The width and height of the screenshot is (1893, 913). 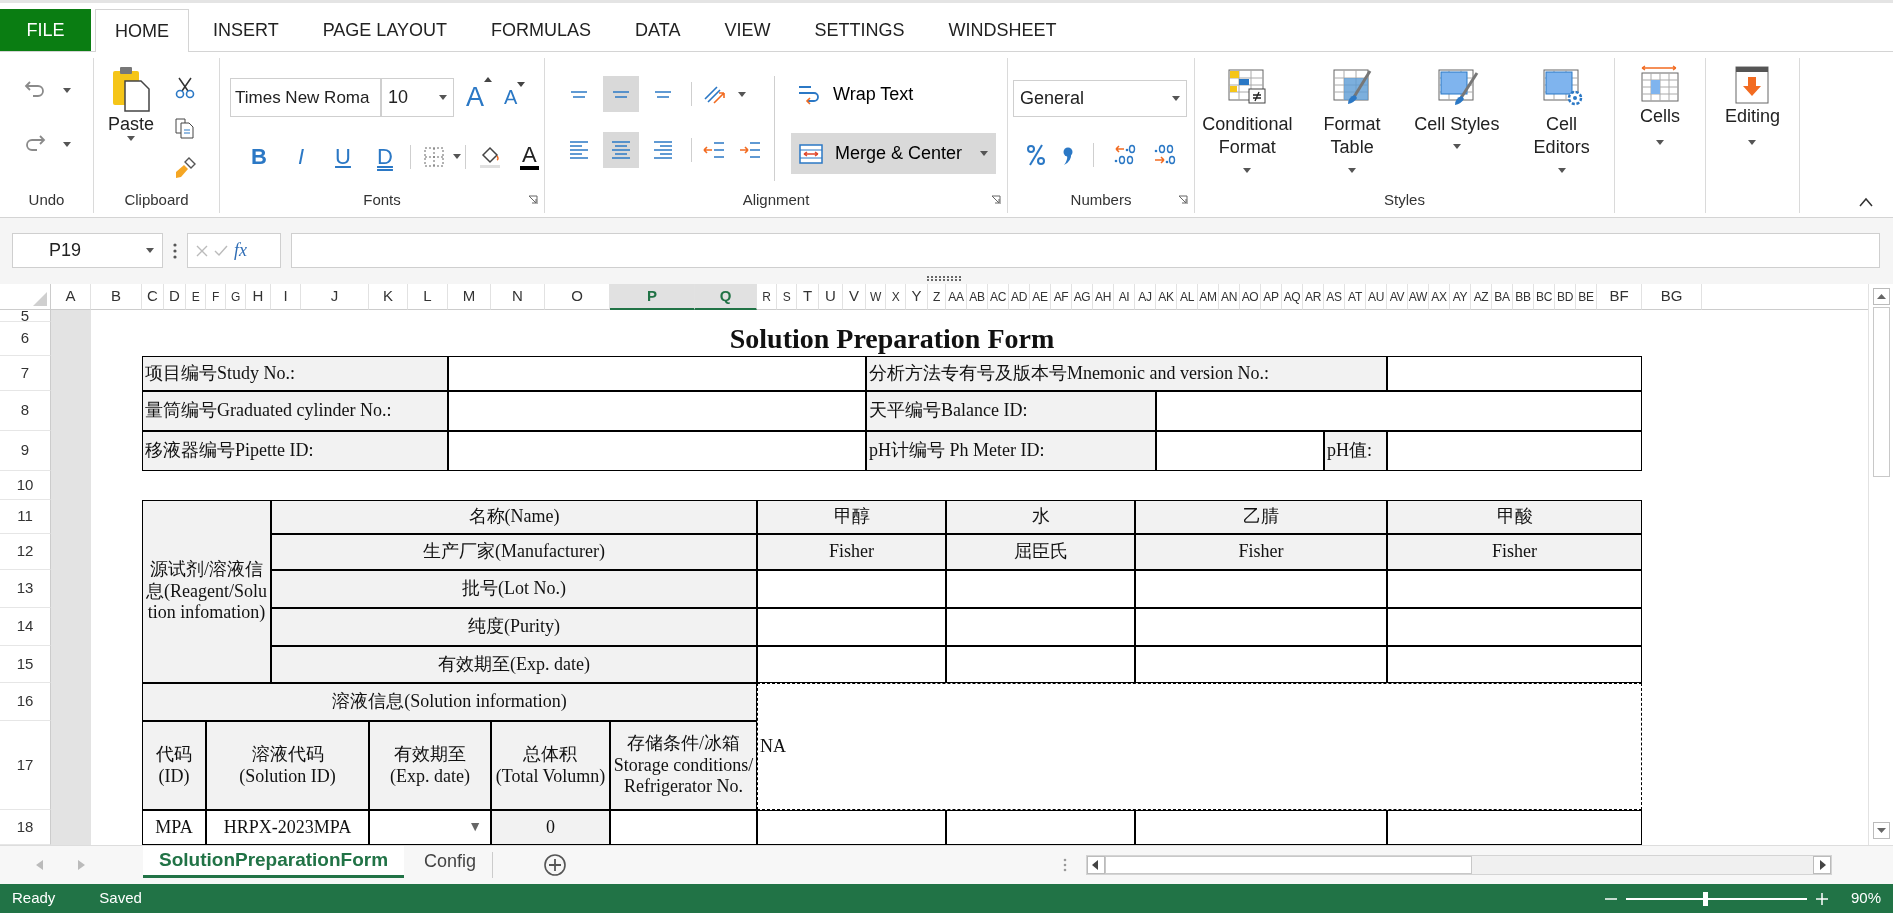 What do you see at coordinates (767, 297) in the screenshot?
I see `column-header: R` at bounding box center [767, 297].